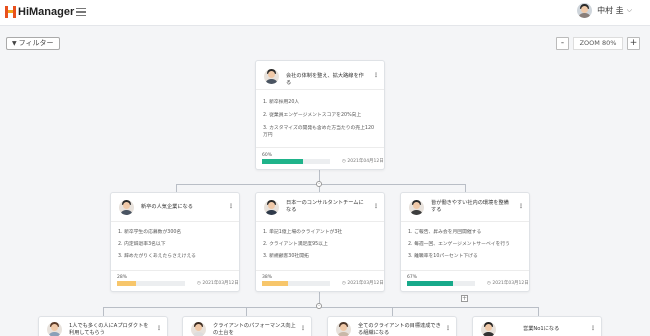 The height and width of the screenshot is (336, 650). What do you see at coordinates (167, 207) in the screenshot?
I see `objective-title: 新卒の人気企業になる` at bounding box center [167, 207].